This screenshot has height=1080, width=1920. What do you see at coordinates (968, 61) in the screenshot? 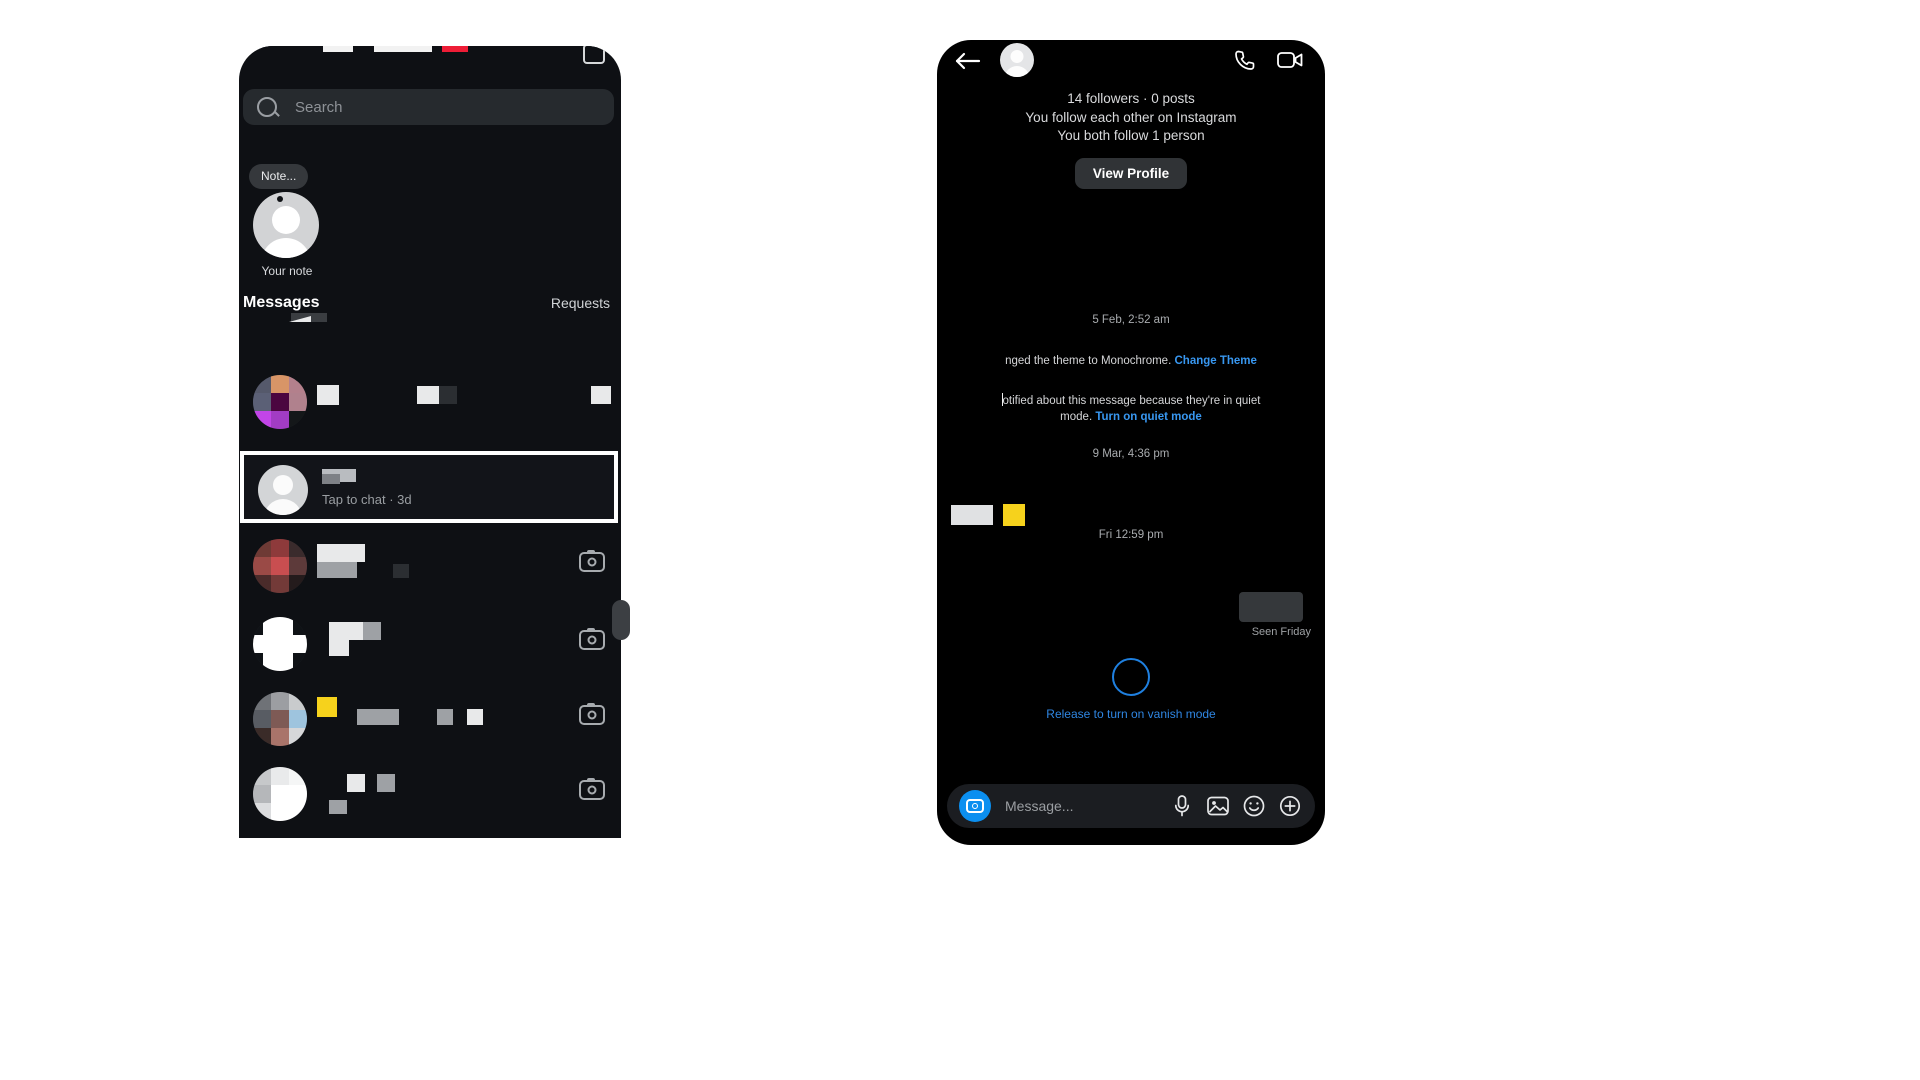
I see `back-arrow-icon` at bounding box center [968, 61].